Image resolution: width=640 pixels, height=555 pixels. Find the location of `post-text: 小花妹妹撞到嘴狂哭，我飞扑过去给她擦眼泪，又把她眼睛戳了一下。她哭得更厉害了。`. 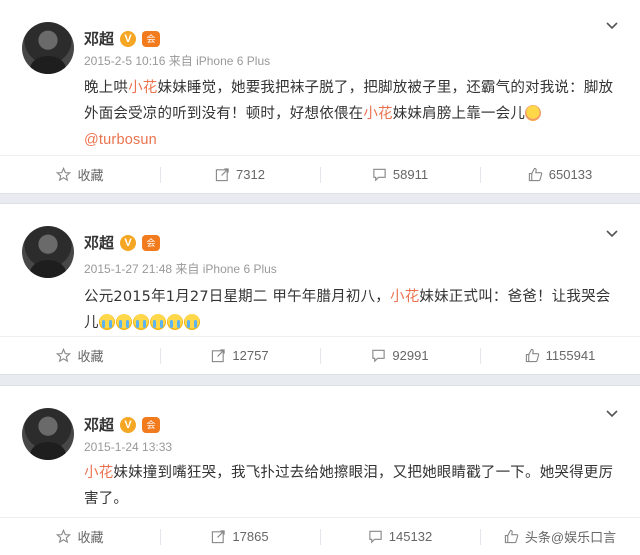

post-text: 小花妹妹撞到嘴狂哭，我飞扑过去给她擦眼泪，又把她眼睛戳了一下。她哭得更厉害了。 is located at coordinates (349, 486).